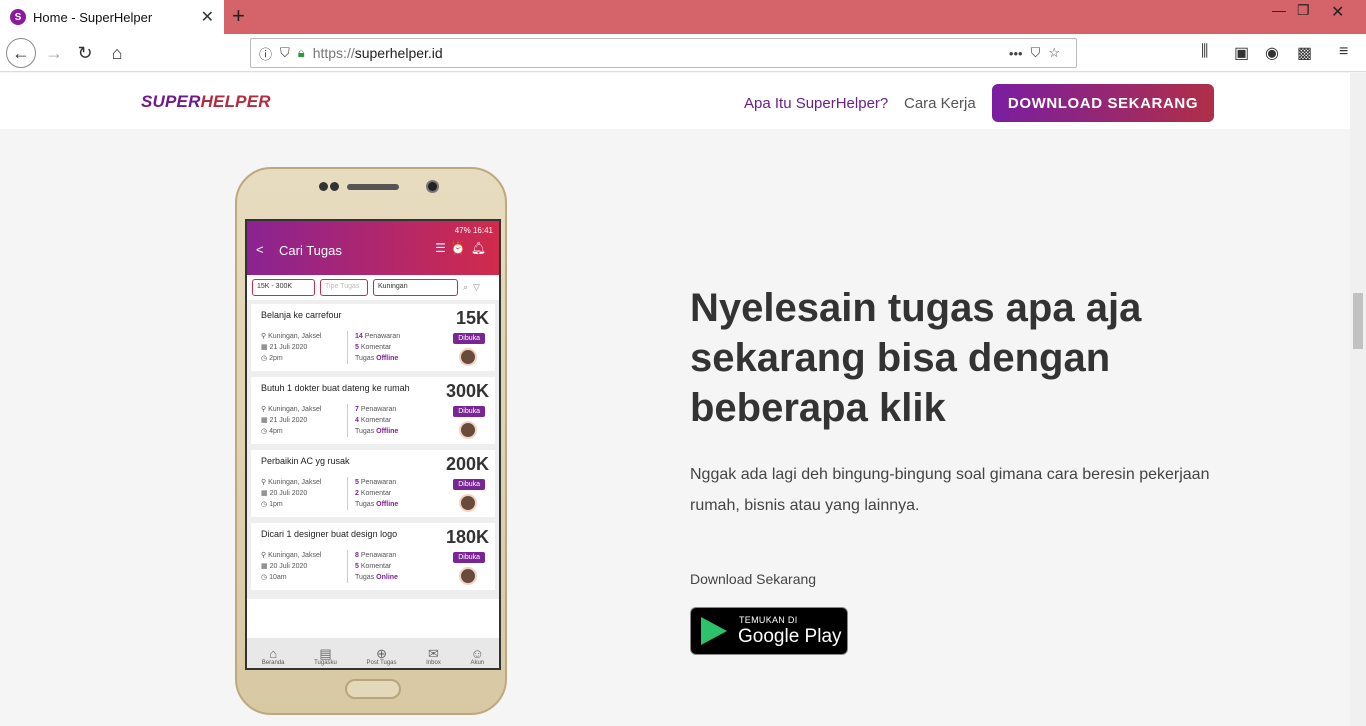 This screenshot has width=1366, height=726. Describe the element at coordinates (291, 347) in the screenshot. I see `task-meta: ⚲ Kuningan, Jaksel ▦ 21 Juli 2020 ◷ 2pm` at that location.